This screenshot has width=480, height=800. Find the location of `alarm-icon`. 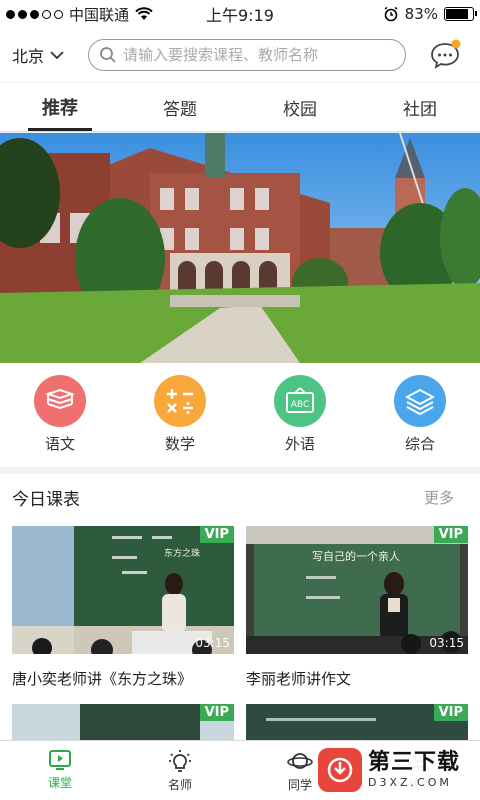

alarm-icon is located at coordinates (391, 14).